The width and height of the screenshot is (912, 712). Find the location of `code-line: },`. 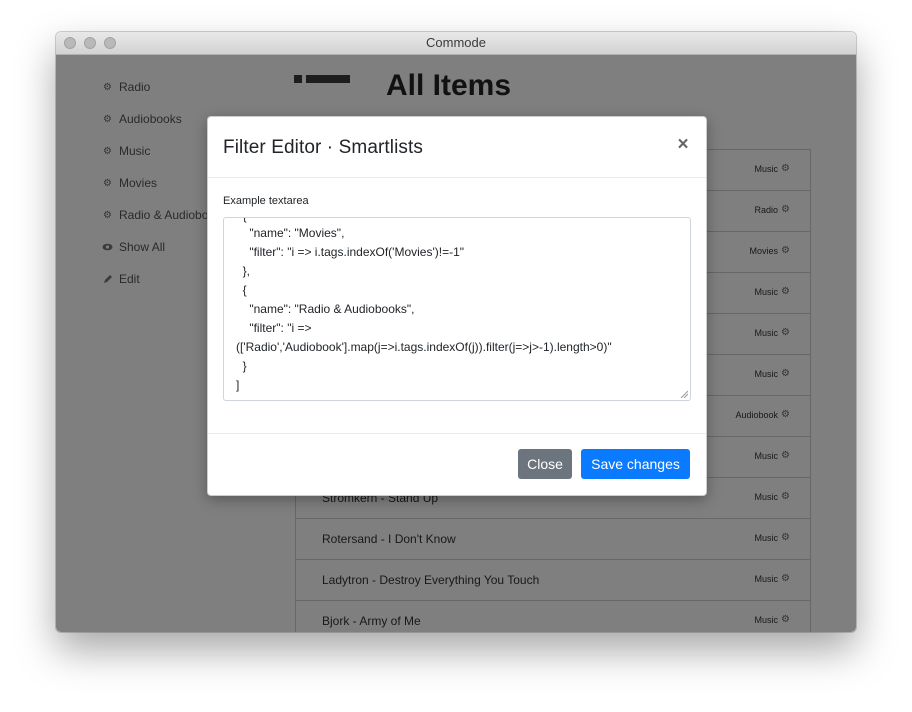

code-line: }, is located at coordinates (243, 271).